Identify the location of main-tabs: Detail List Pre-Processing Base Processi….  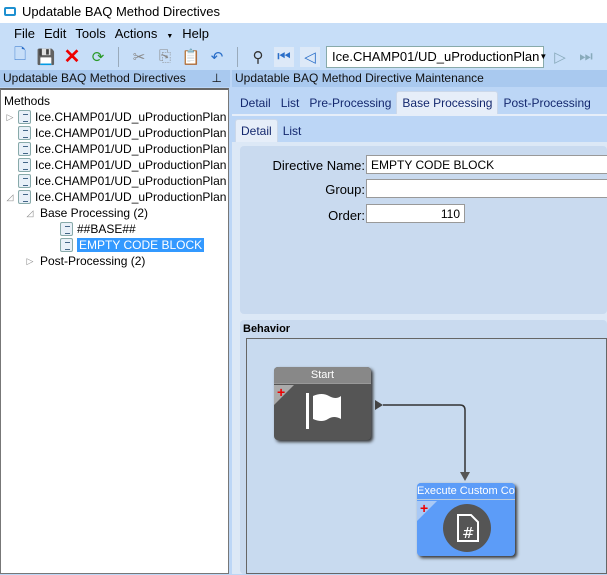
(419, 101).